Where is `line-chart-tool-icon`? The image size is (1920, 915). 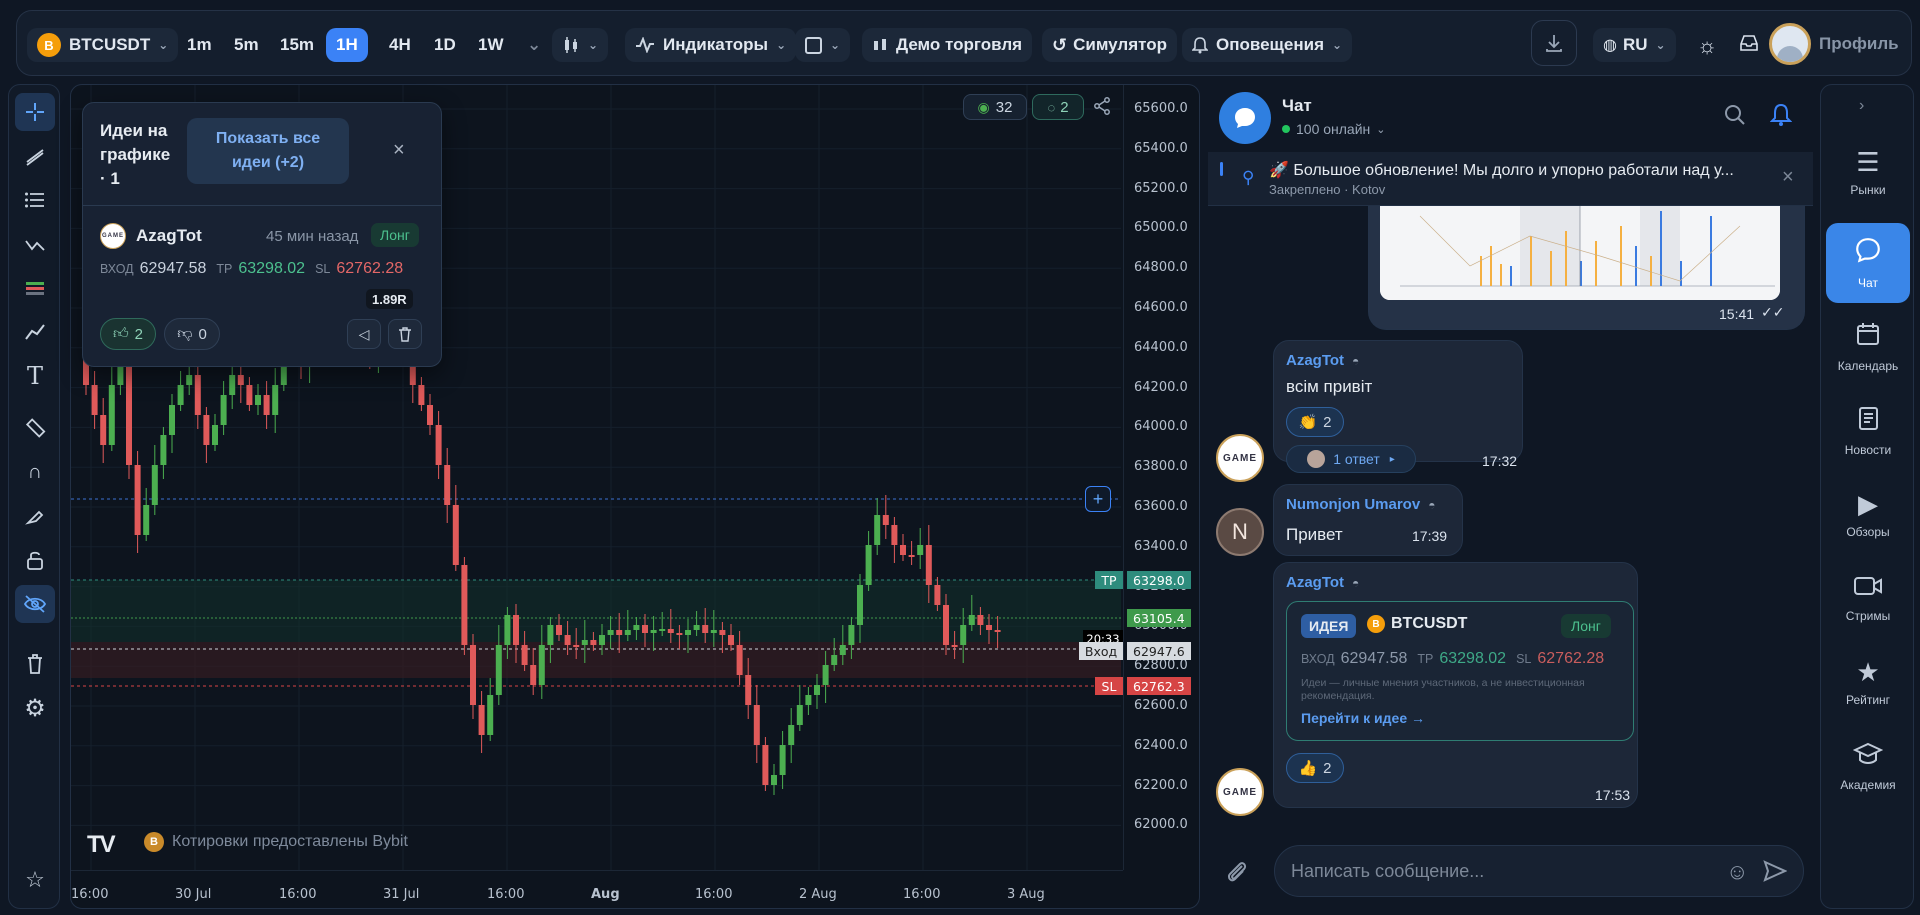
line-chart-tool-icon is located at coordinates (35, 332).